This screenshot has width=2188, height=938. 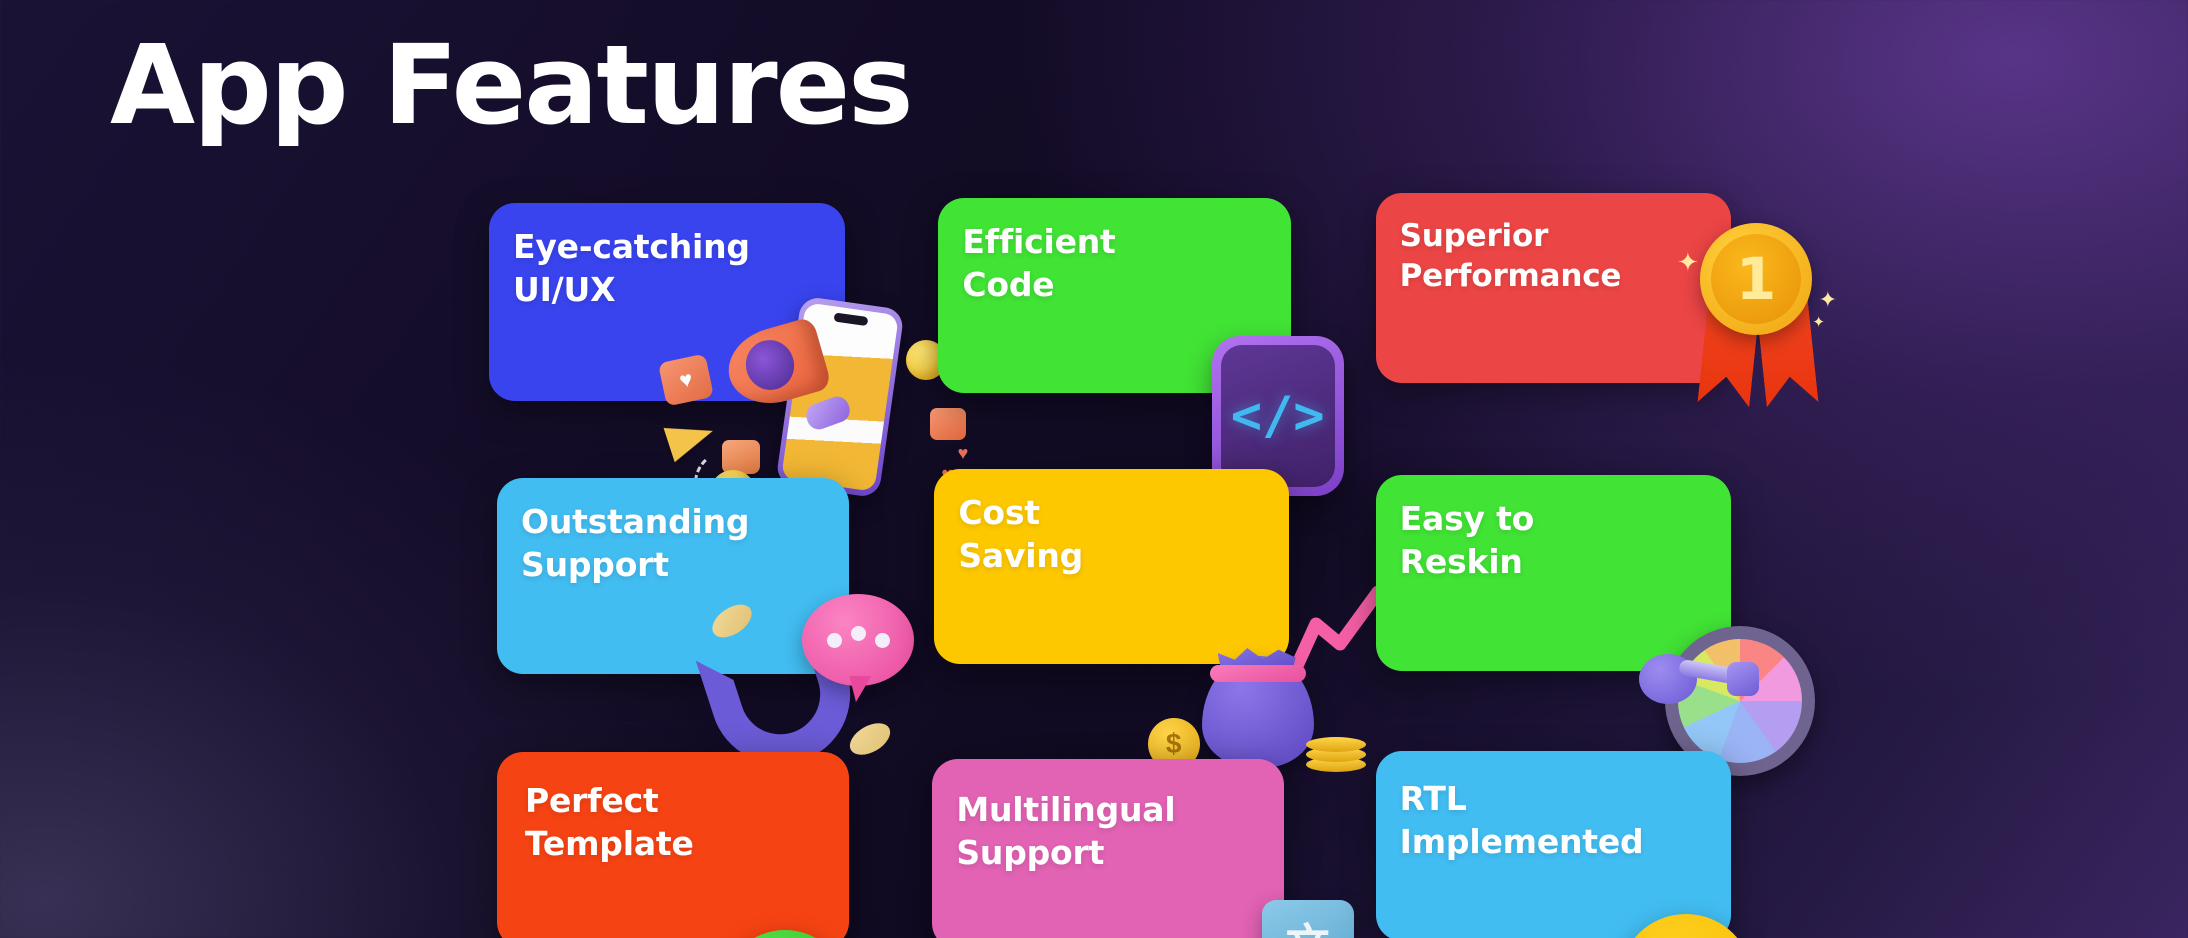 What do you see at coordinates (1553, 573) in the screenshot?
I see `feature-card-easy-to-reskin: Easy to Reskin` at bounding box center [1553, 573].